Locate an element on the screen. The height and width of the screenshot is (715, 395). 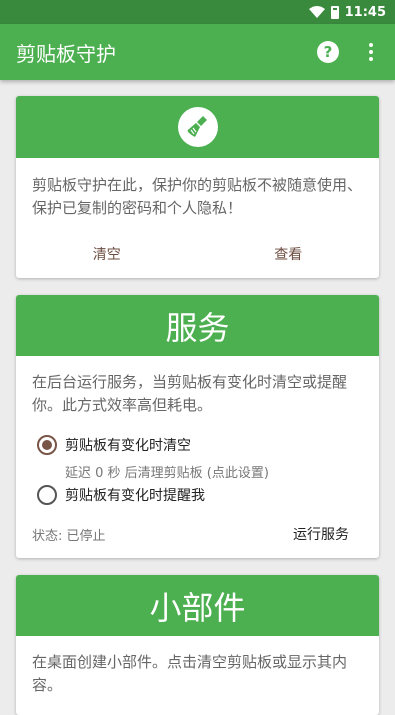
notify-on-change-label: 剪贴板有变化时提醒我 is located at coordinates (135, 496).